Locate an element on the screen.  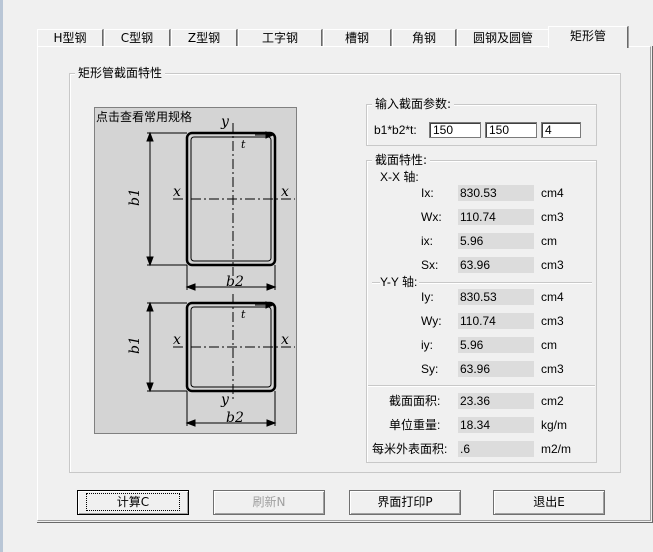
ry-label: iy: is located at coordinates (427, 345).